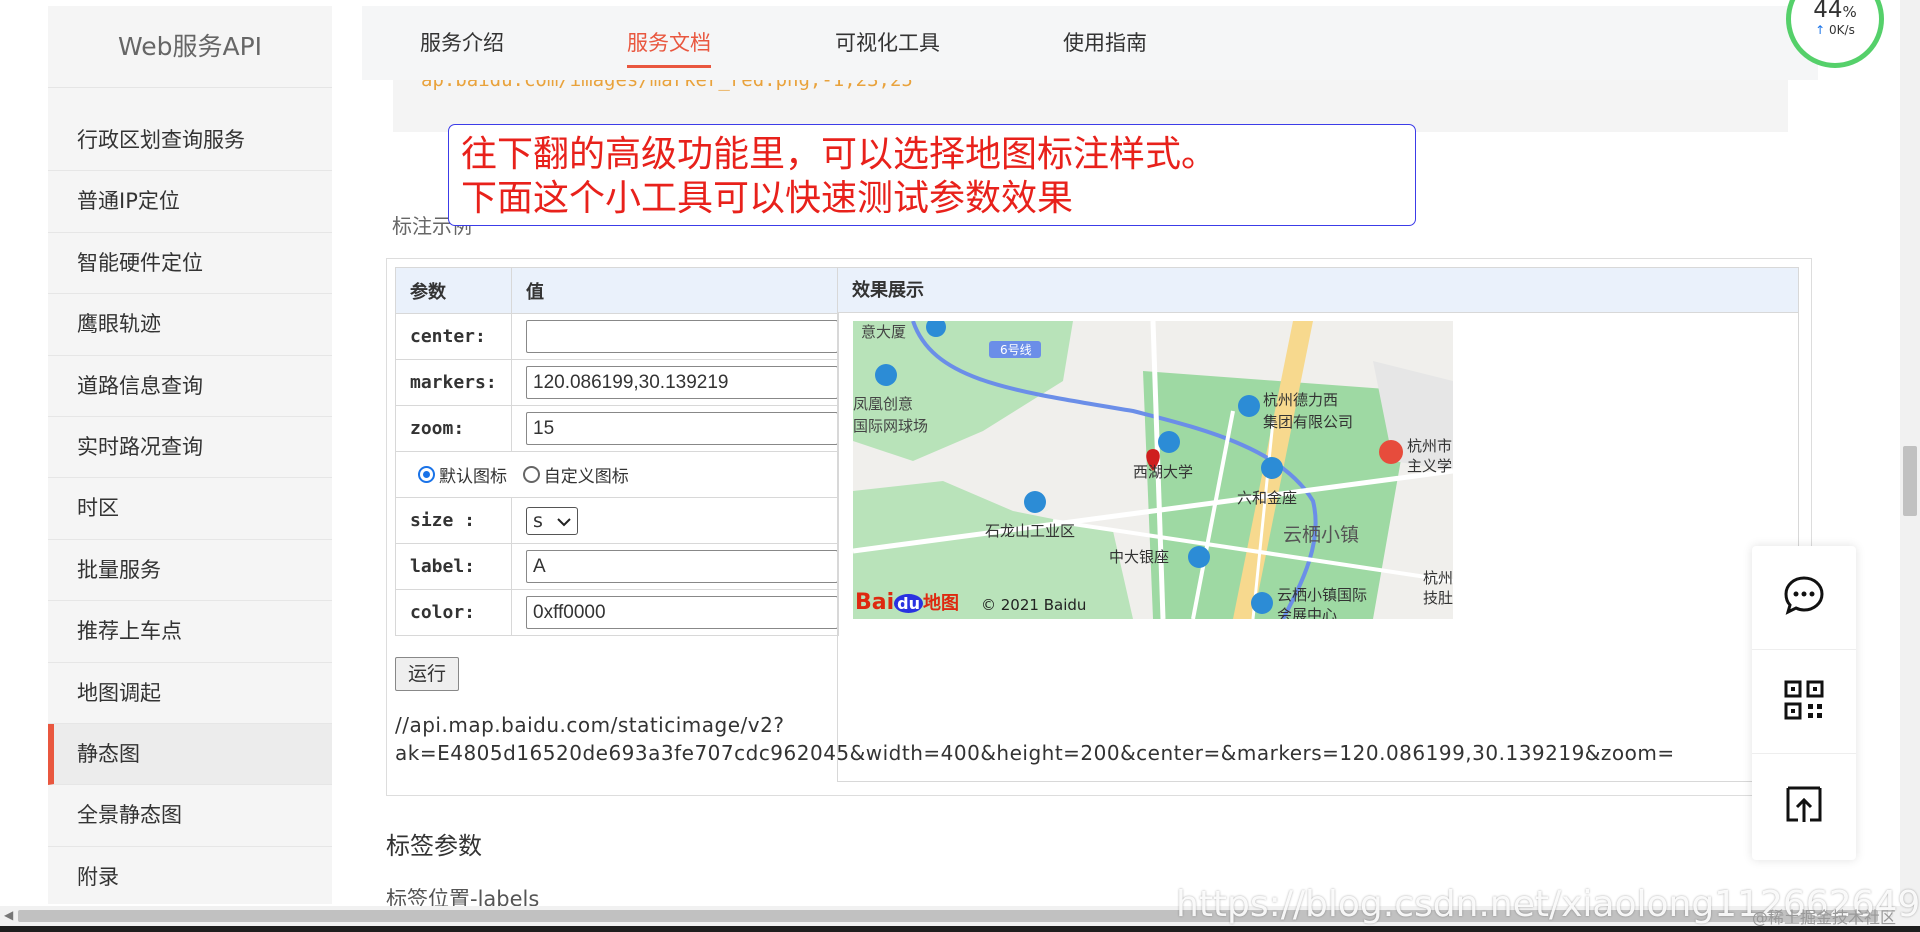 The image size is (1920, 932). I want to click on radio-default-label: 默认图标, so click(473, 476).